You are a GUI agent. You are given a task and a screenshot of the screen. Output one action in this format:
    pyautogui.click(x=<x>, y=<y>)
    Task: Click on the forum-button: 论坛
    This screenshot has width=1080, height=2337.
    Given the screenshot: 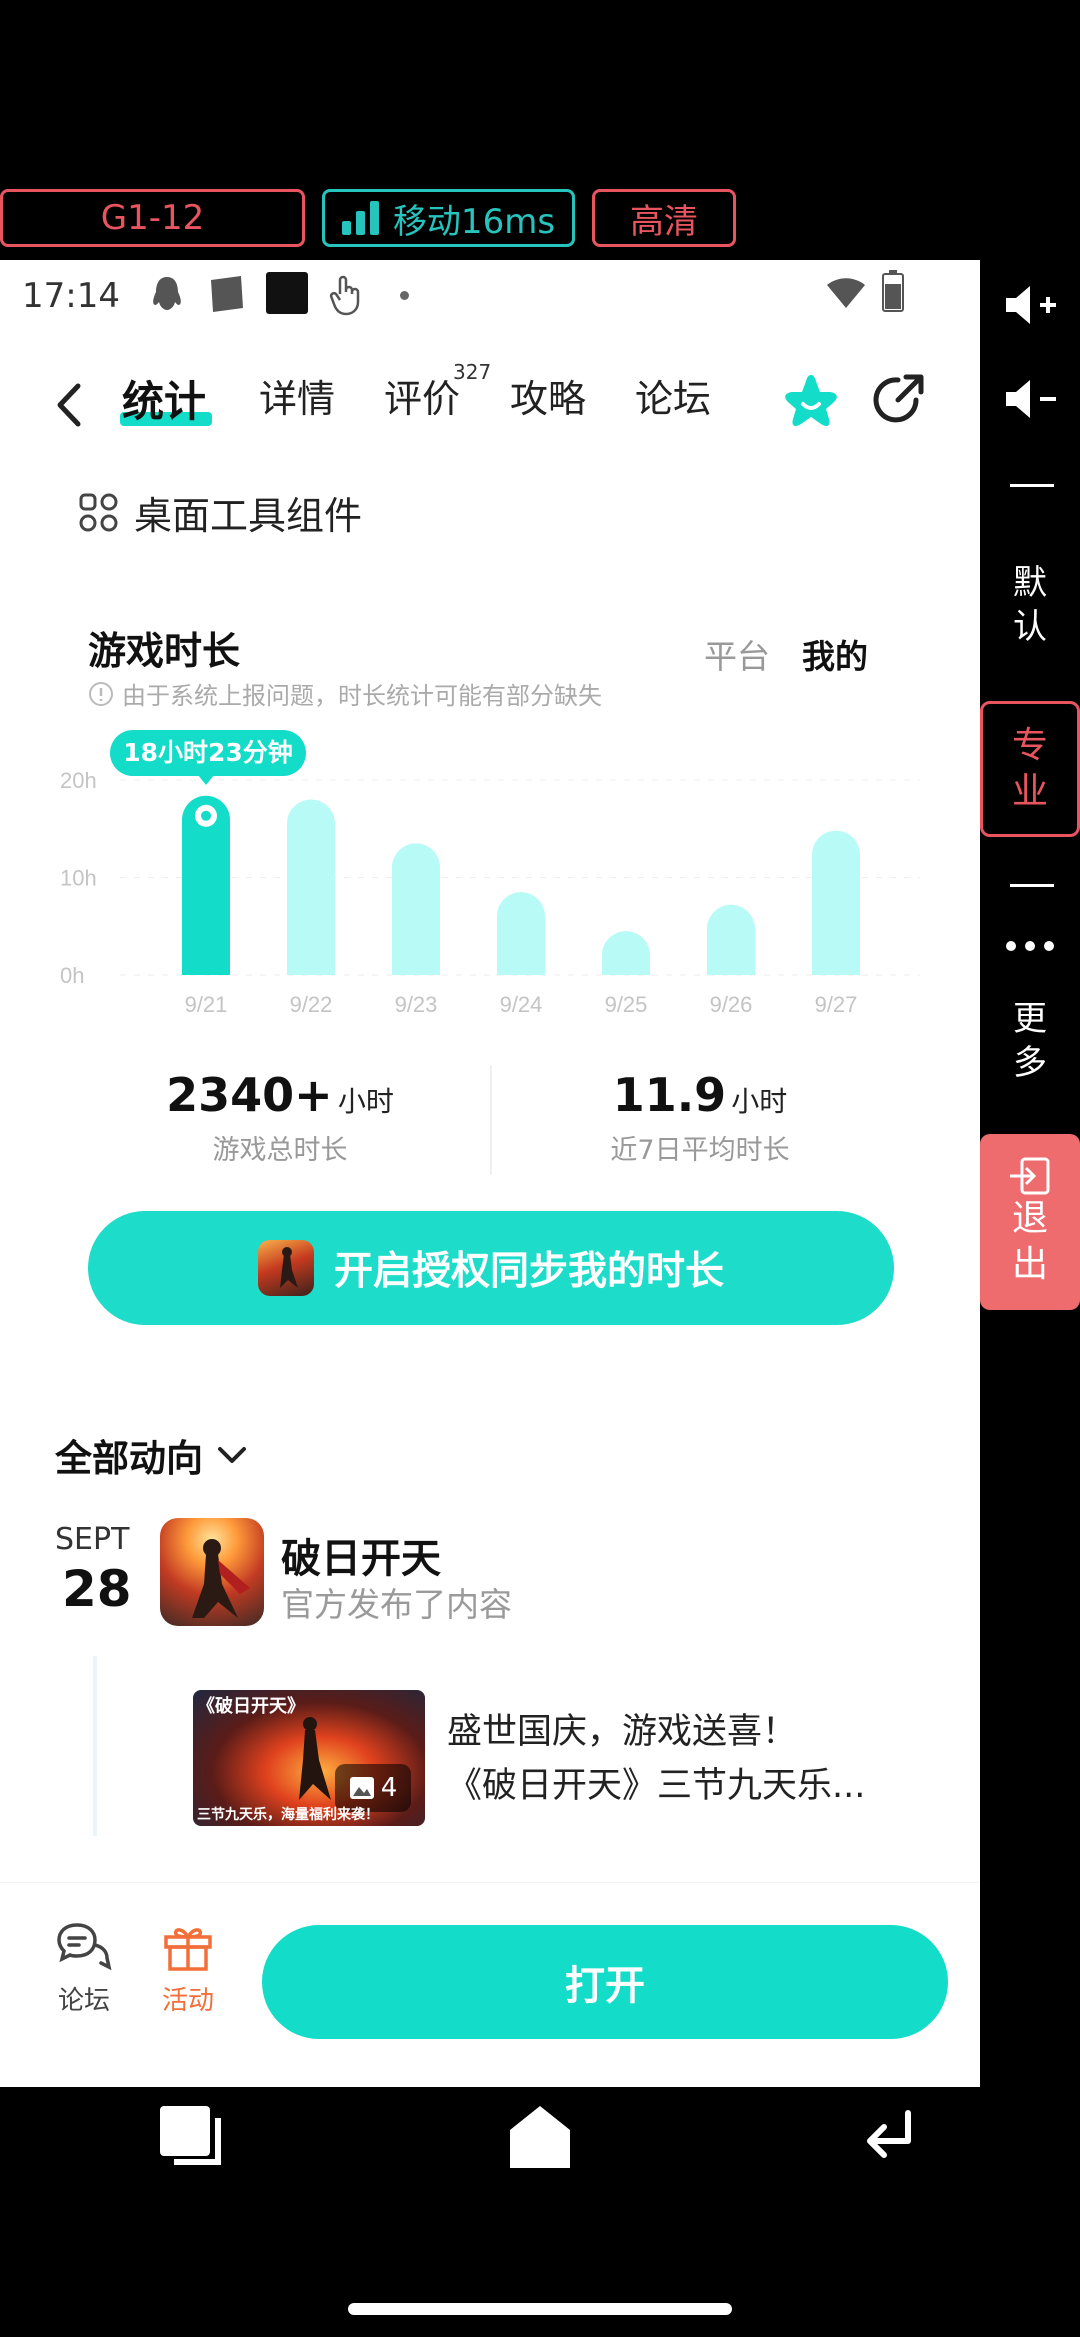 What is the action you would take?
    pyautogui.click(x=84, y=1969)
    